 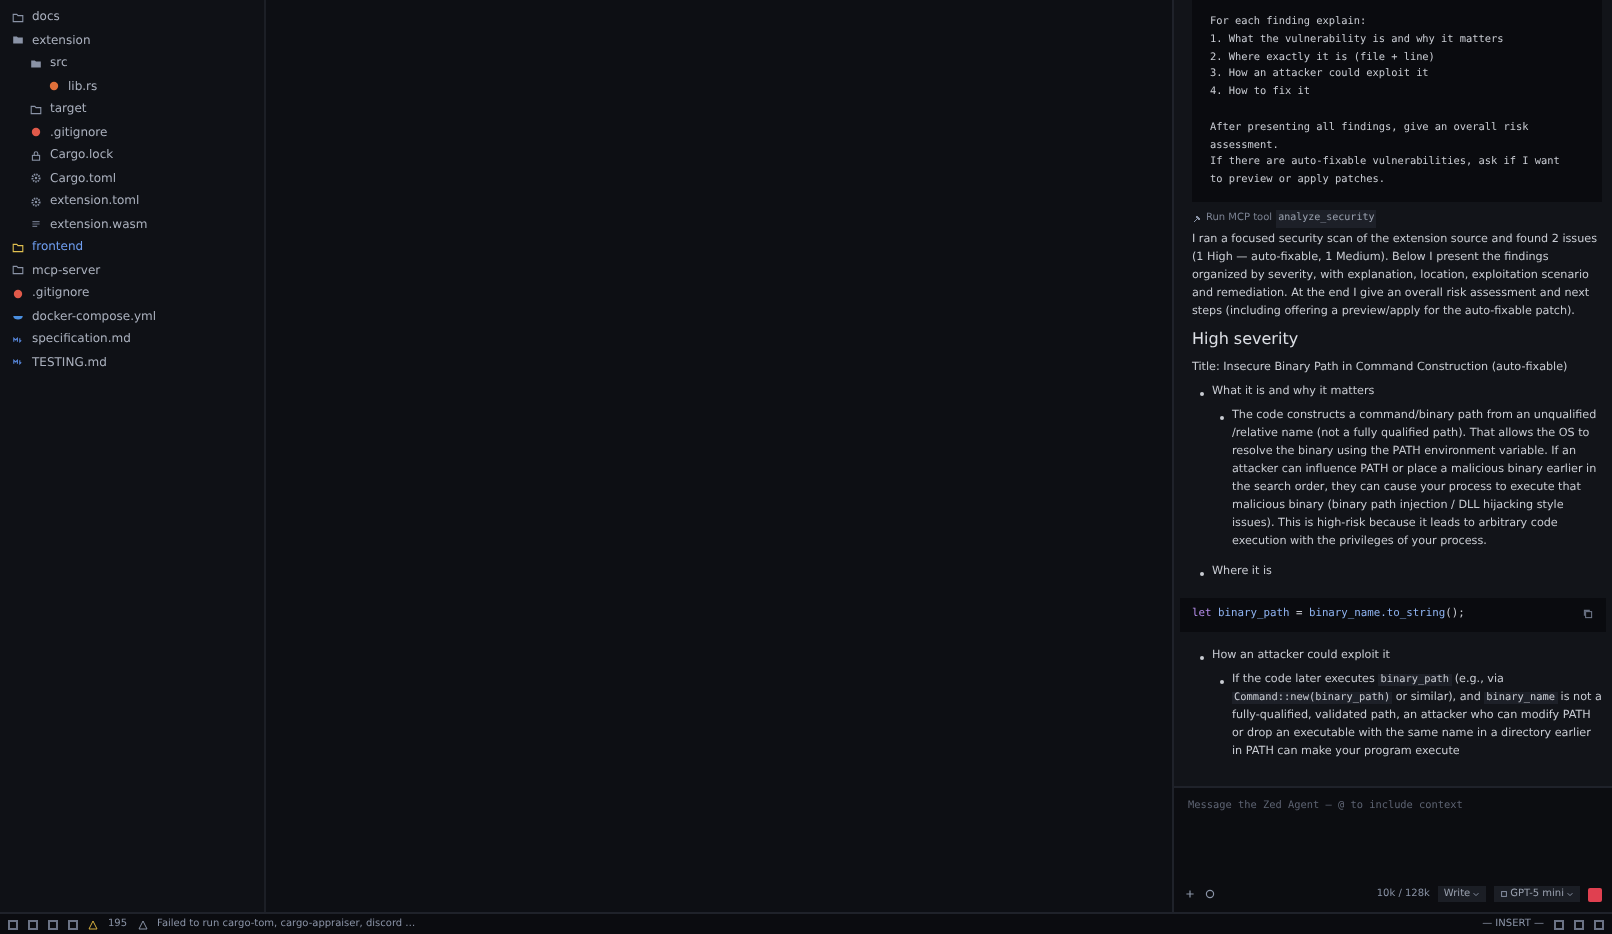 I want to click on section-heading: High severity, so click(x=1246, y=338).